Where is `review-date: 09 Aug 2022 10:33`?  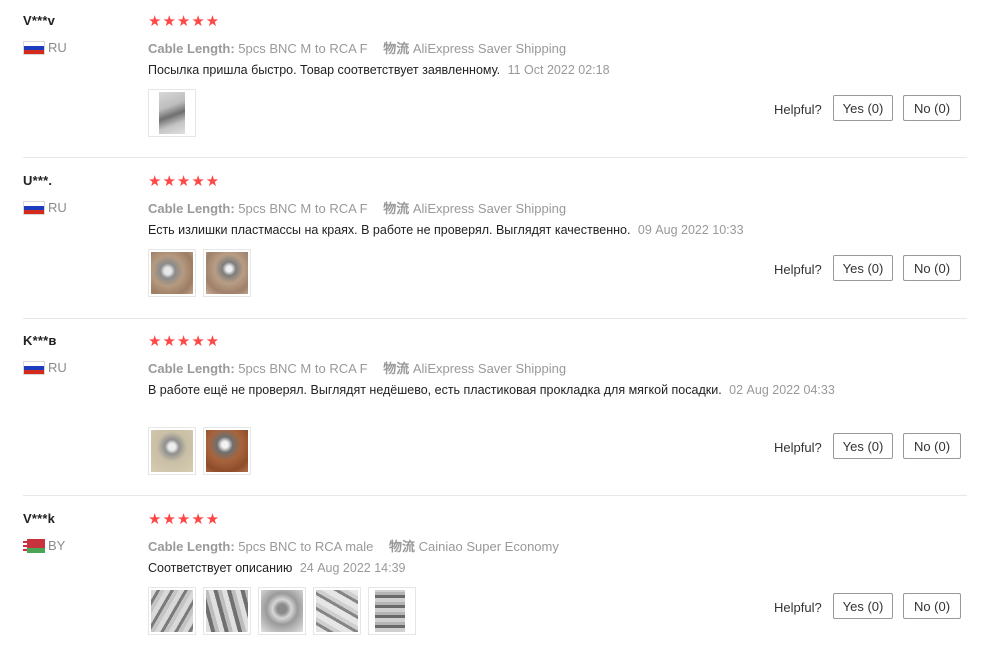
review-date: 09 Aug 2022 10:33 is located at coordinates (690, 230).